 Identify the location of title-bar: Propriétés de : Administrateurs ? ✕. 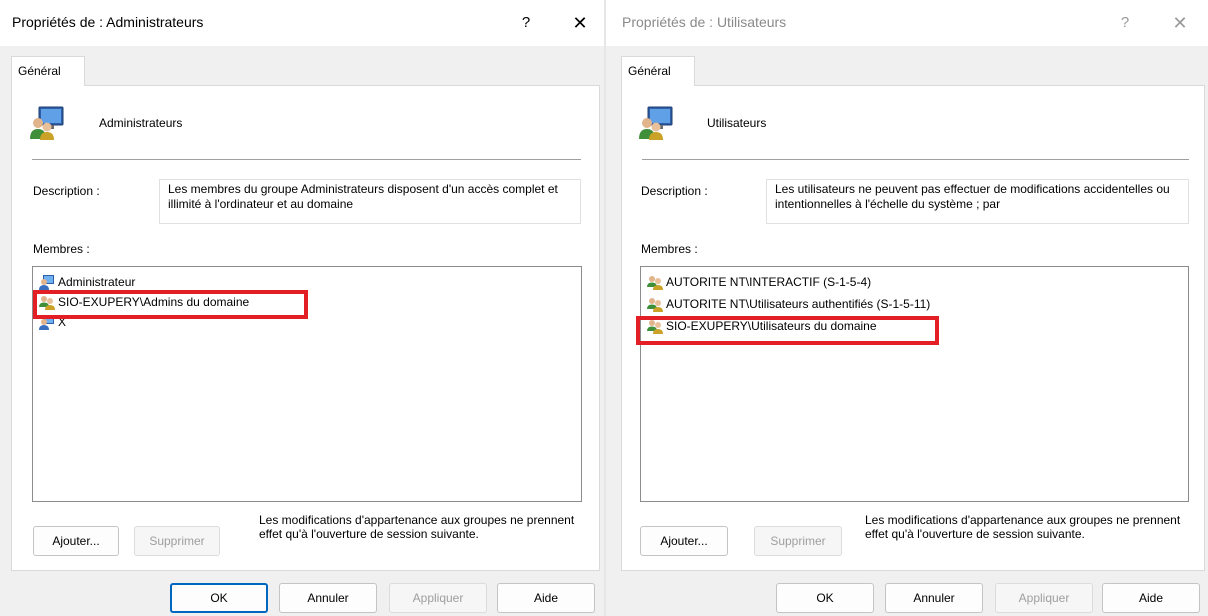
(303, 23).